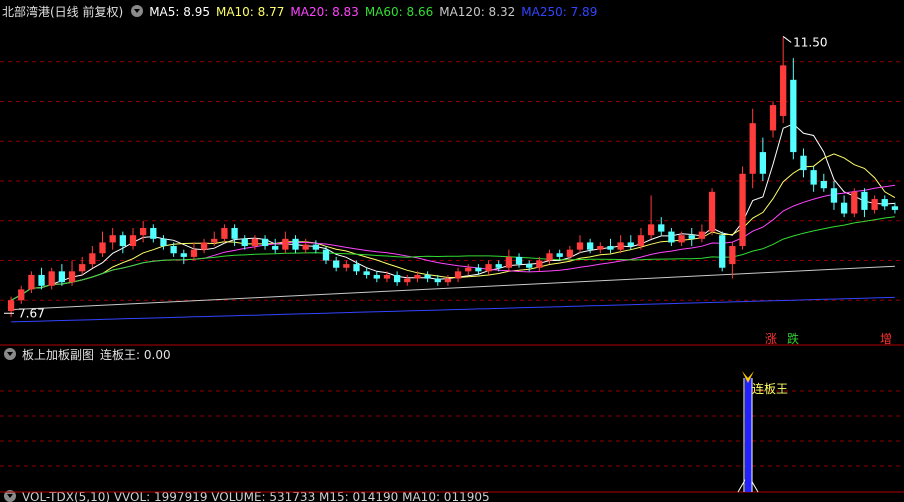 This screenshot has width=904, height=502. What do you see at coordinates (31, 313) in the screenshot?
I see `low-price-label: 7.67` at bounding box center [31, 313].